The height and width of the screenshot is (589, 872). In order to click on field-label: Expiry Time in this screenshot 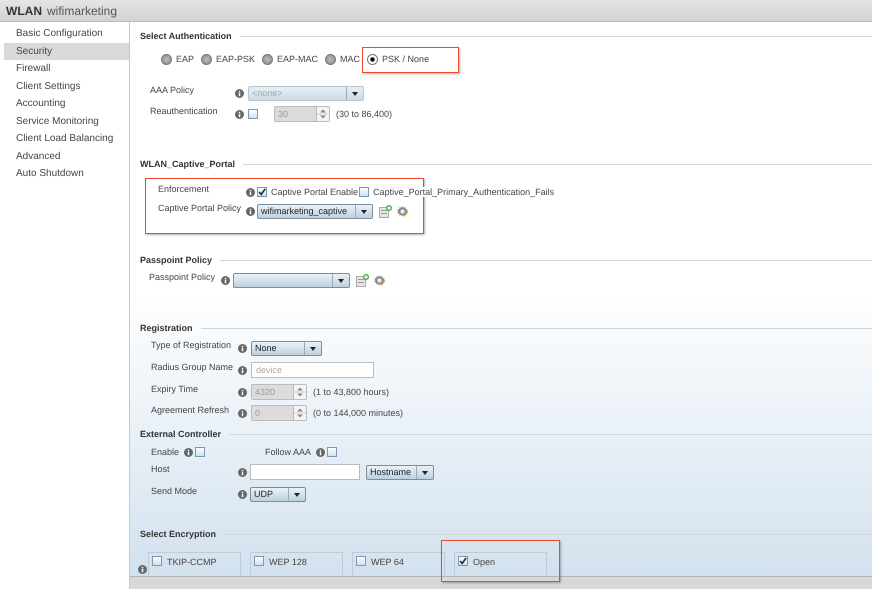, I will do `click(175, 389)`.